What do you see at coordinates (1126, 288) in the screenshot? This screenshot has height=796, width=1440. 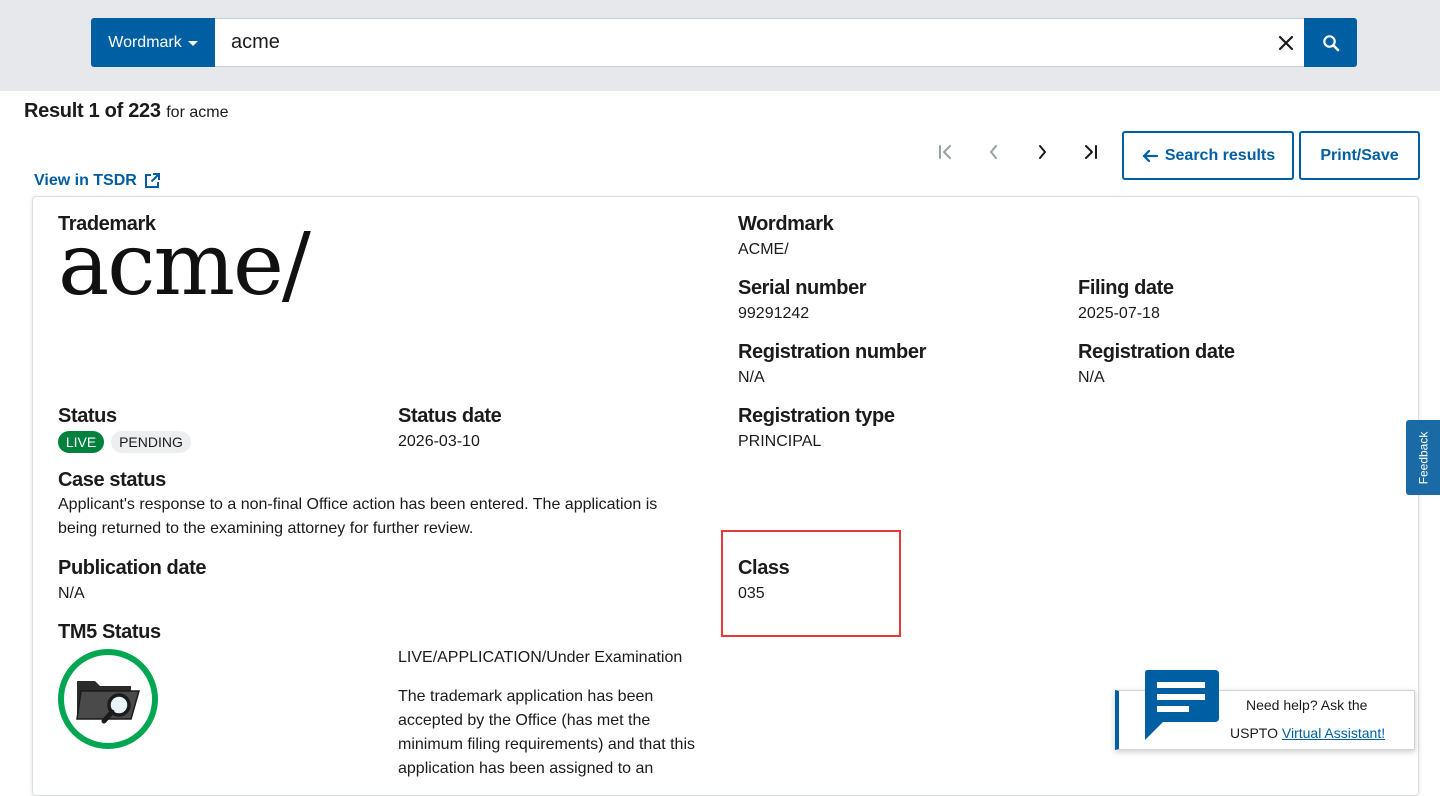 I see `filing-date-label: Filing date` at bounding box center [1126, 288].